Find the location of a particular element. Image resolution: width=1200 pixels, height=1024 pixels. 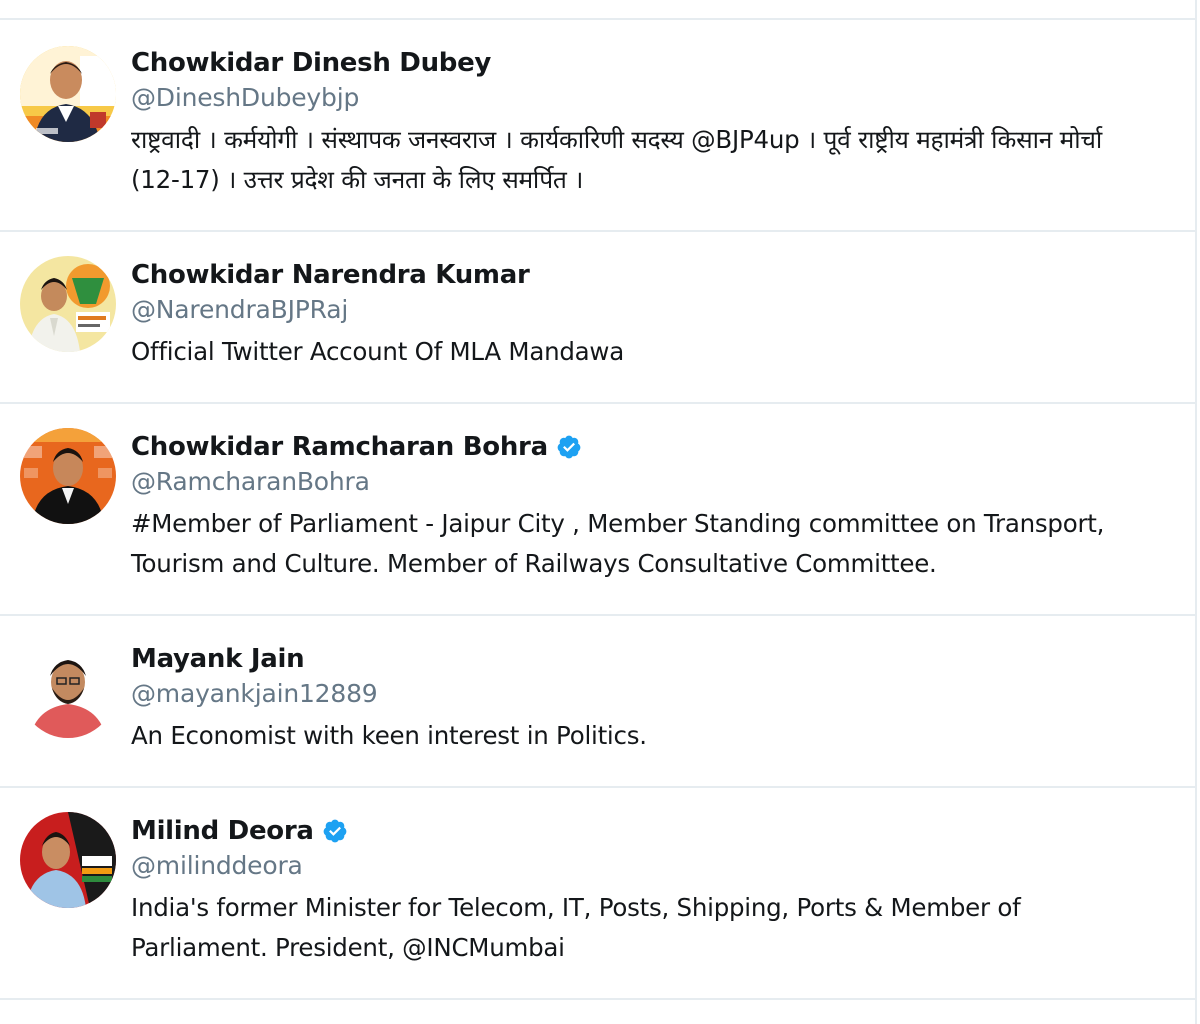

display-name: Chowkidar Dinesh Dubey is located at coordinates (311, 63).